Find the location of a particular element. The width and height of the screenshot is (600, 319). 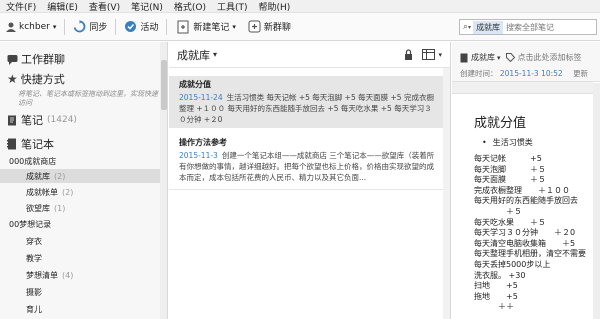

editor-header: 成就库 ▾ 点击此处添加标签 创建时间： 2015-11-3 10:52 更新 is located at coordinates (526, 62).